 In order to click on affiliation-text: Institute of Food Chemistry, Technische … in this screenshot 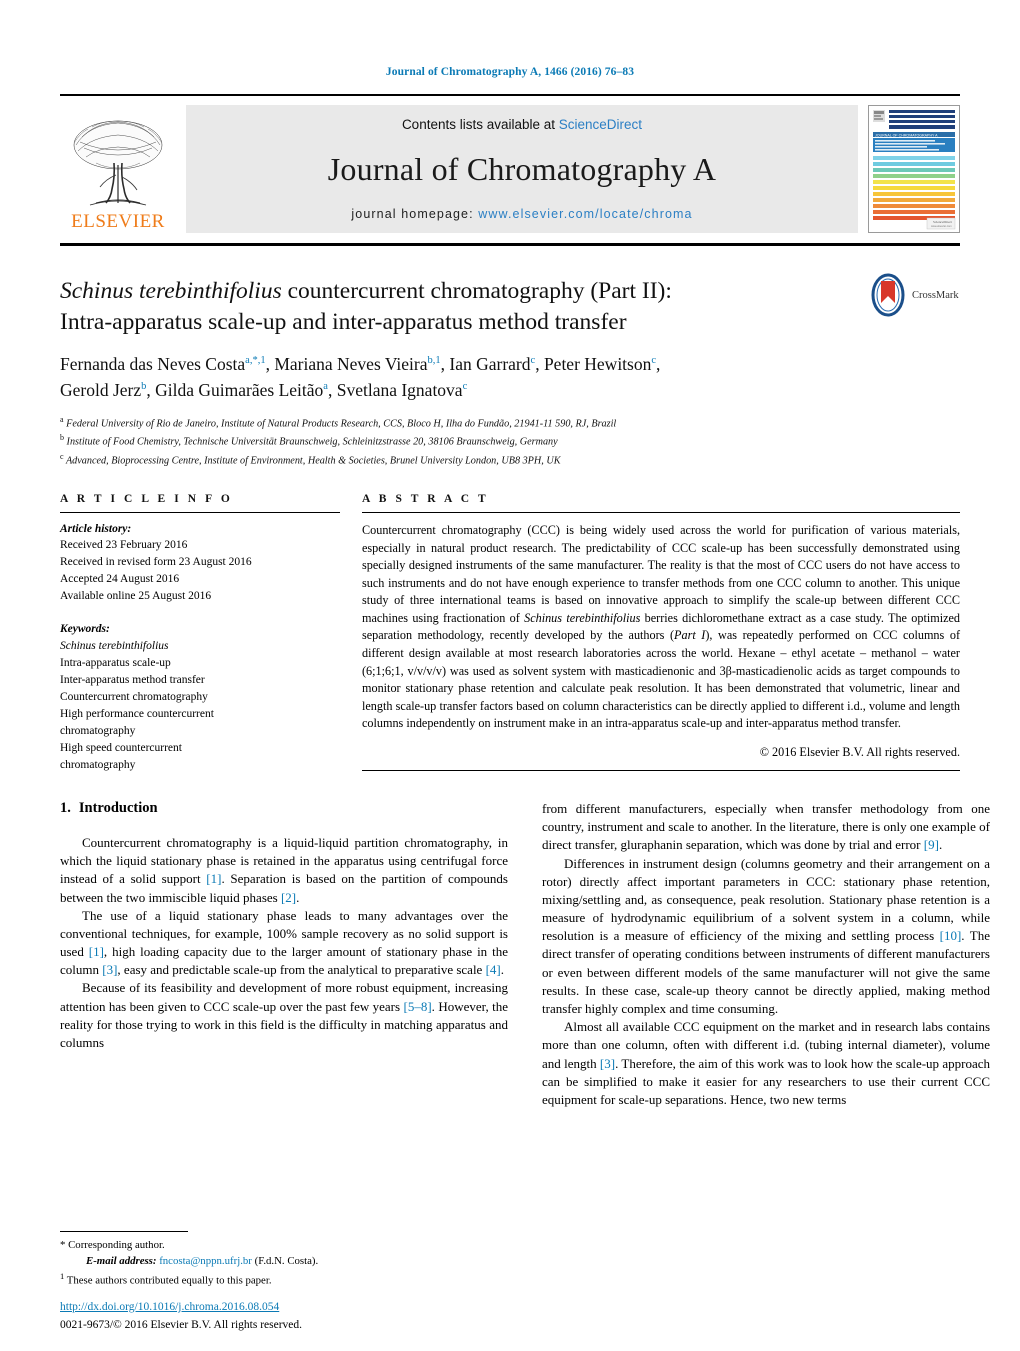, I will do `click(312, 442)`.